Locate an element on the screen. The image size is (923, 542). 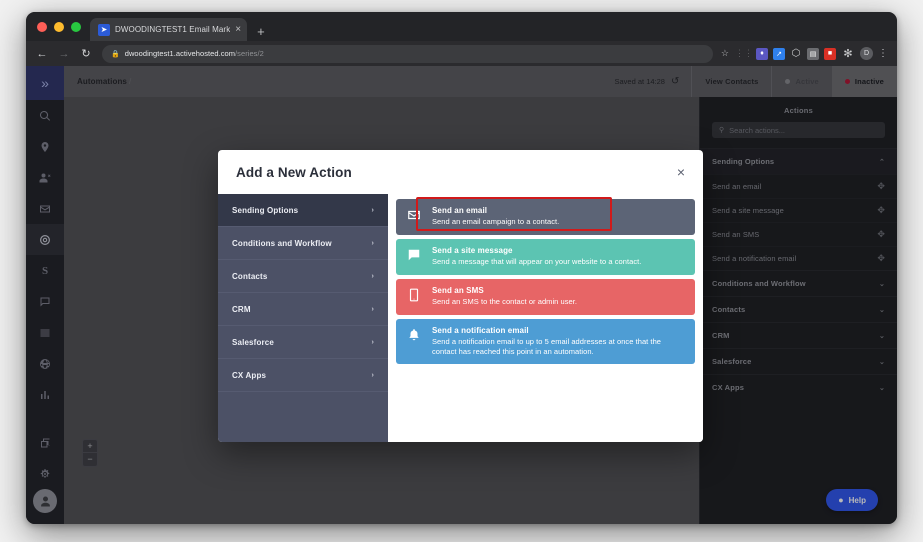
extension-overflow-icon: ⋮⋮ is located at coordinates (744, 54).